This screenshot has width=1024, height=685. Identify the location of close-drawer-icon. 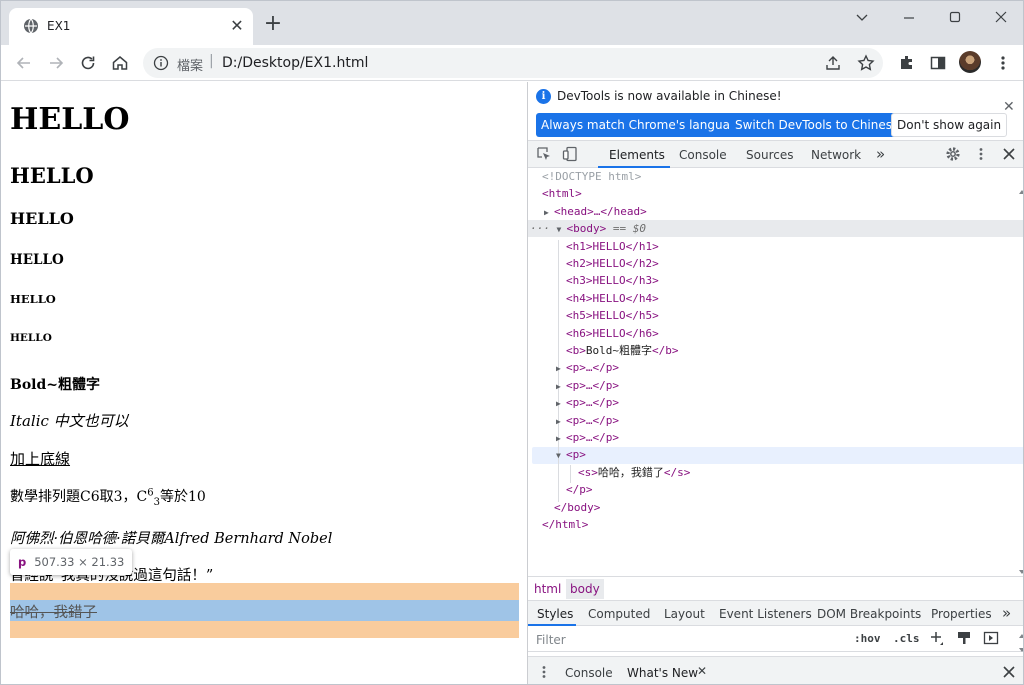
(1009, 672).